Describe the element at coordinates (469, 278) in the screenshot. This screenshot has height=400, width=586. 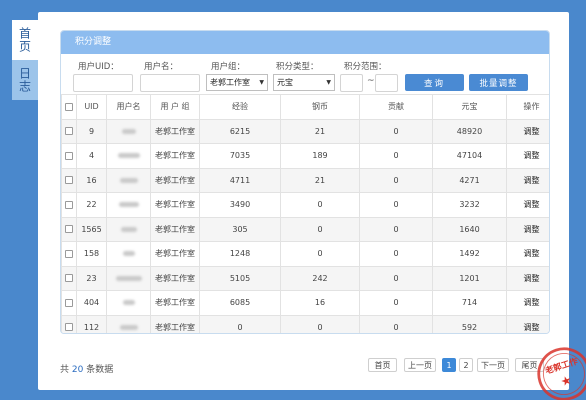
I see `cell-yuanbao: 1201` at that location.